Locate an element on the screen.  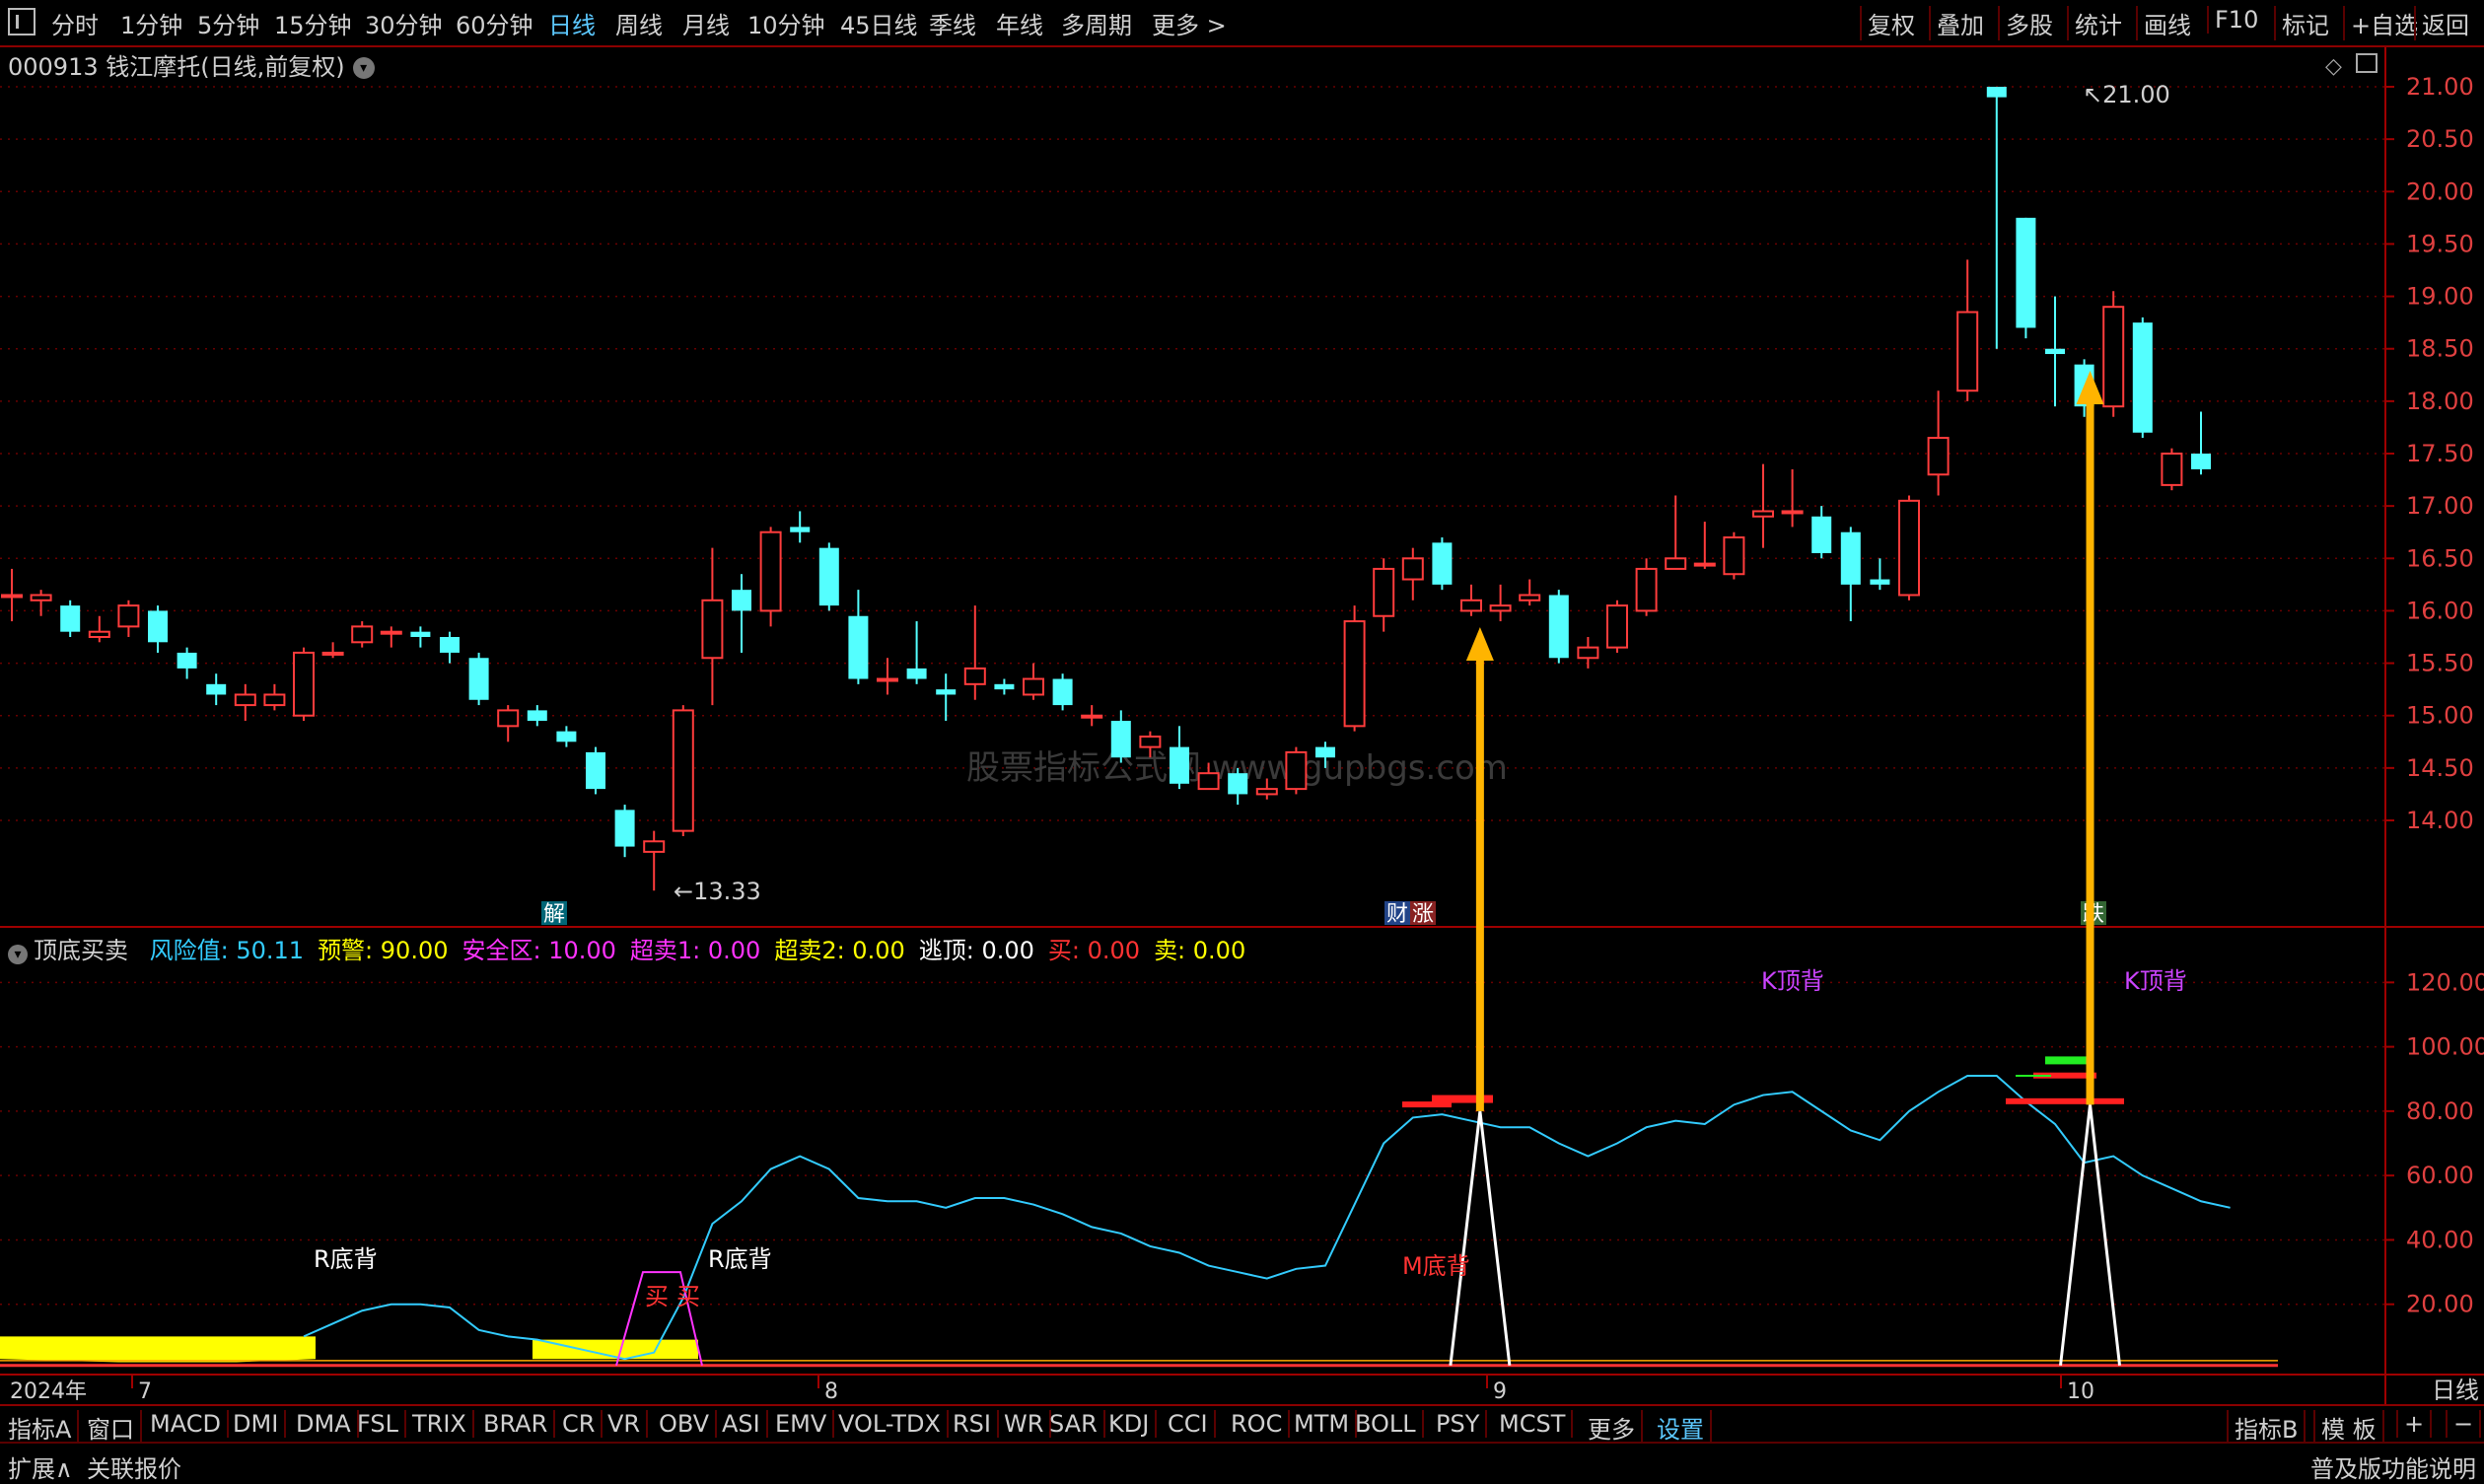
indicator-tab-0: 指标A is located at coordinates (44, 1427).